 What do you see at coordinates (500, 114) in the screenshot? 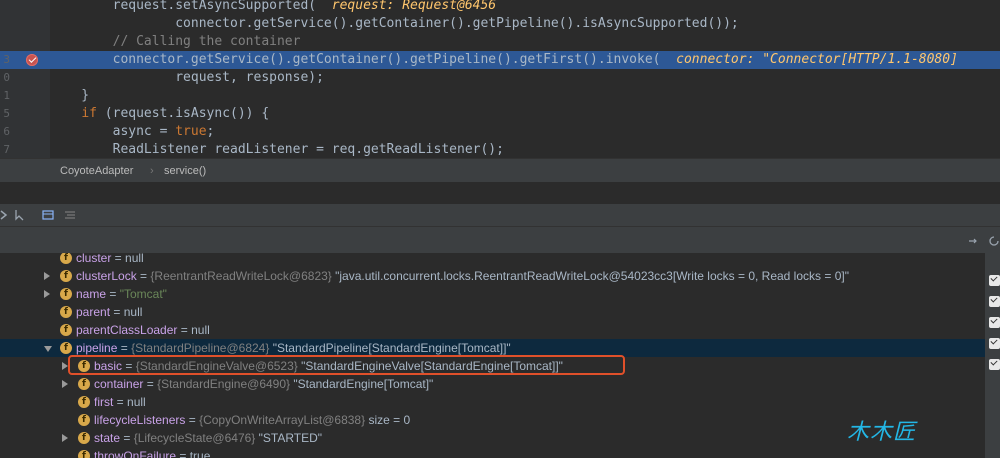
I see `code-line: 5 if (request.isAsync()) {` at bounding box center [500, 114].